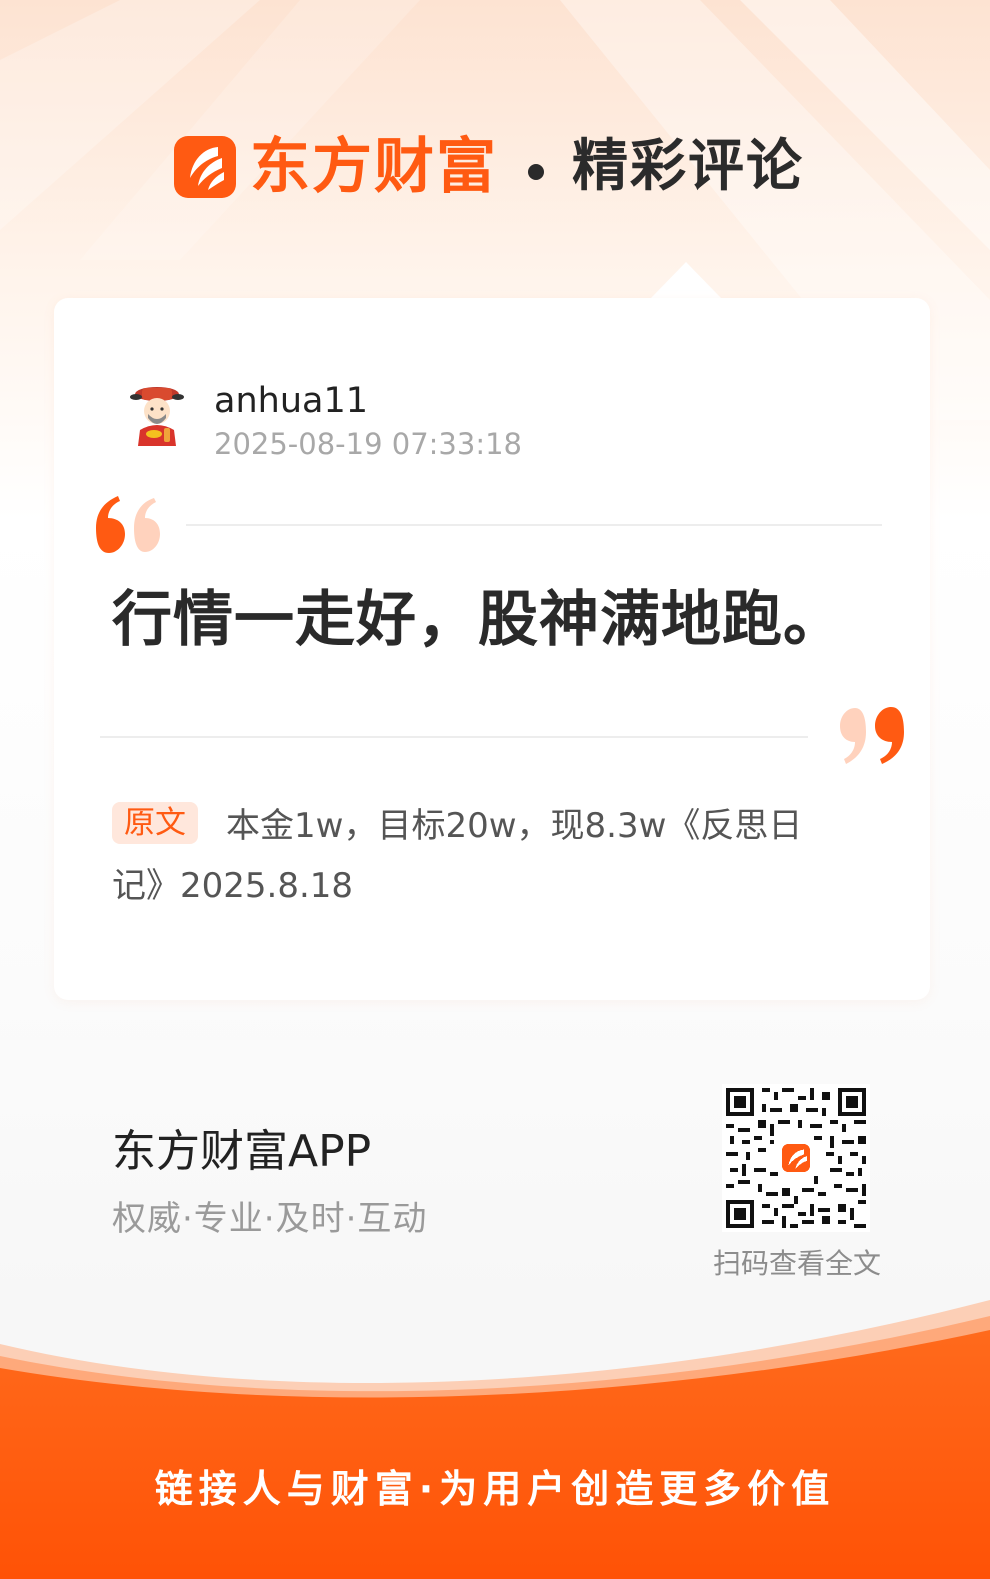 The width and height of the screenshot is (990, 1579). I want to click on app-slogan: 权威·专业·及时·互动, so click(270, 1219).